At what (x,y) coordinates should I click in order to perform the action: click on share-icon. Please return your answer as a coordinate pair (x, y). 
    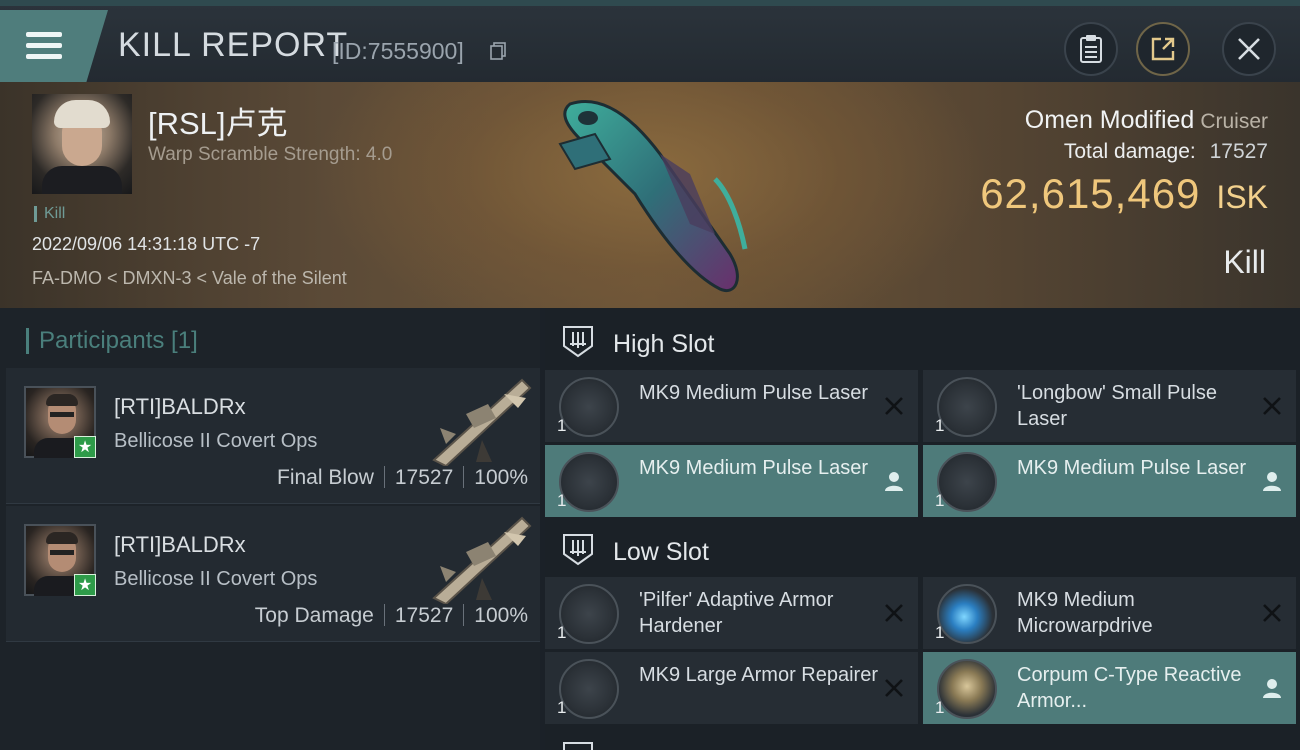
    Looking at the image, I should click on (1163, 49).